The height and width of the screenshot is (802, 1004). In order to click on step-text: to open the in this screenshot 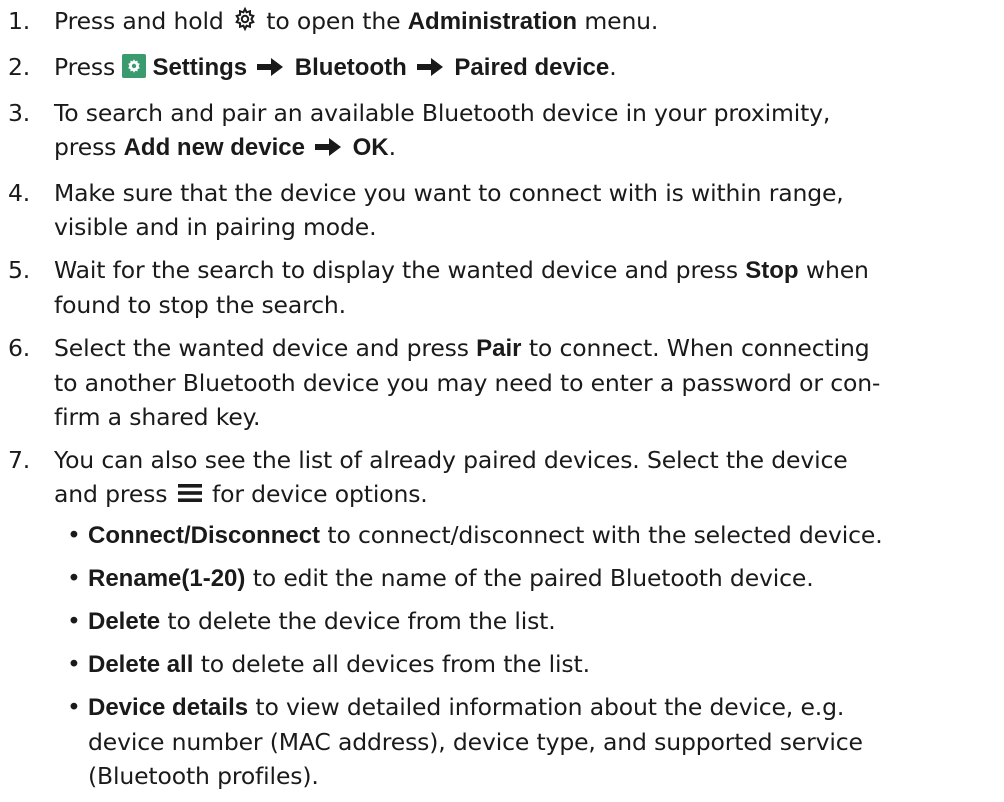, I will do `click(333, 21)`.